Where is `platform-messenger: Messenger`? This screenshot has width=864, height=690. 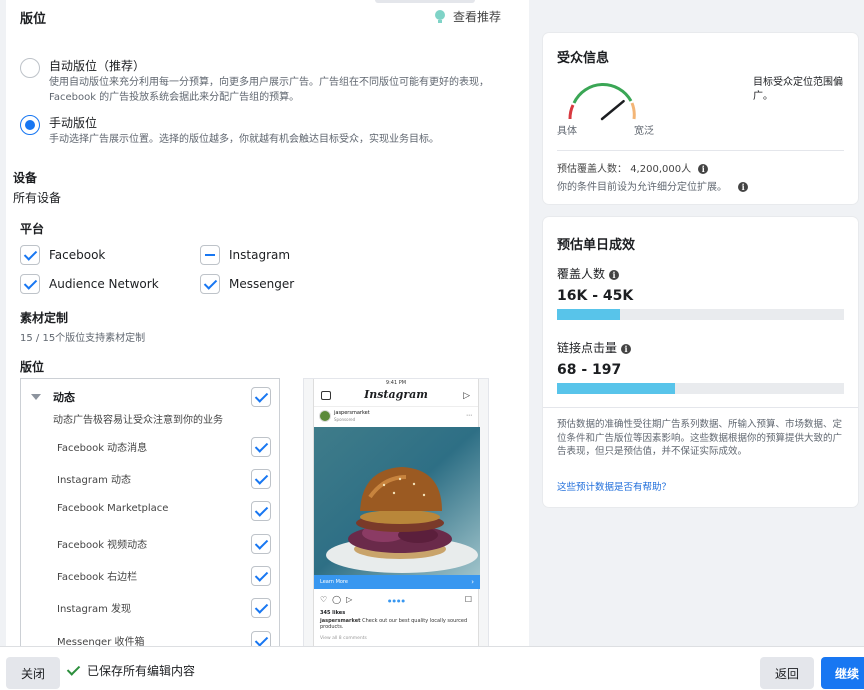 platform-messenger: Messenger is located at coordinates (247, 284).